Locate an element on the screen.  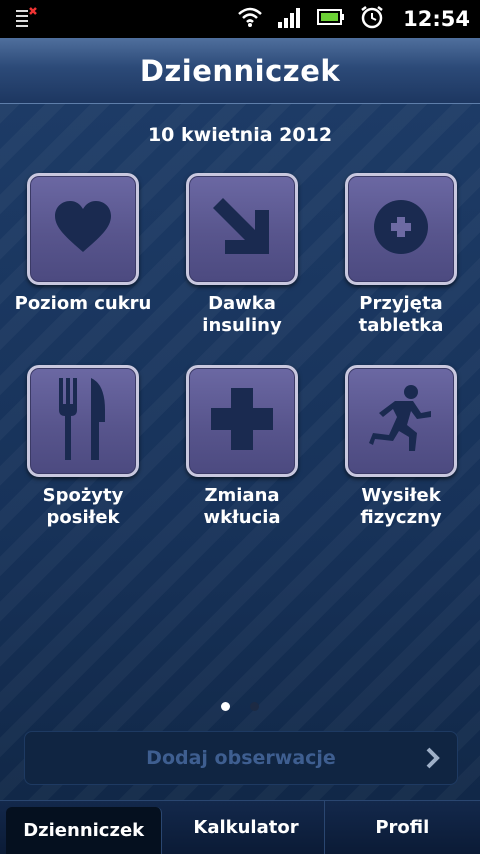
heart-icon is located at coordinates (83, 229).